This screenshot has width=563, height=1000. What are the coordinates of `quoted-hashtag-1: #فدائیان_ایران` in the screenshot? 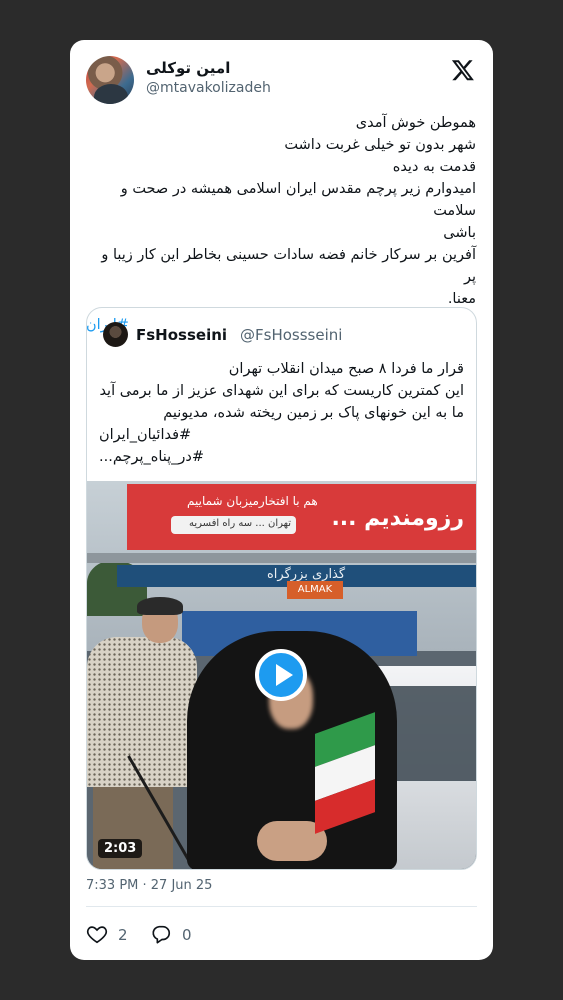 It's located at (281, 435).